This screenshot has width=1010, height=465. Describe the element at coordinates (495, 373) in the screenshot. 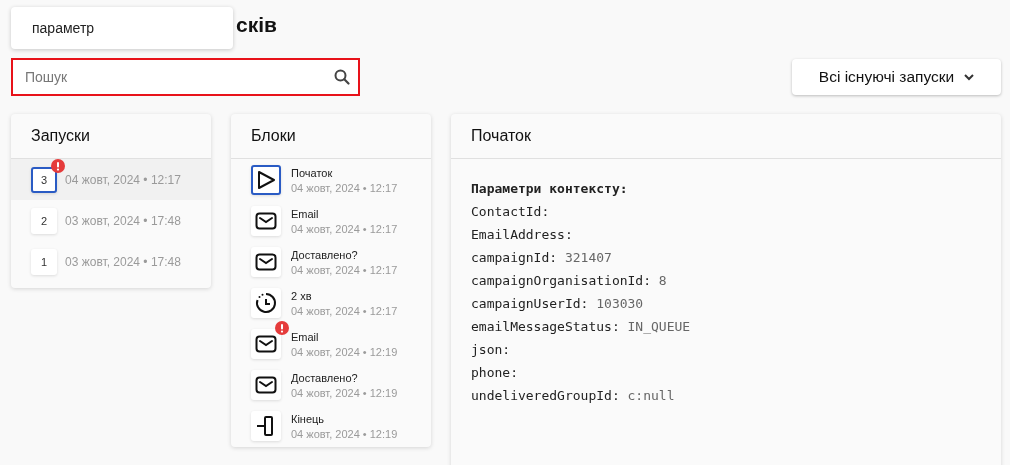

I see `context-param: phone:` at that location.